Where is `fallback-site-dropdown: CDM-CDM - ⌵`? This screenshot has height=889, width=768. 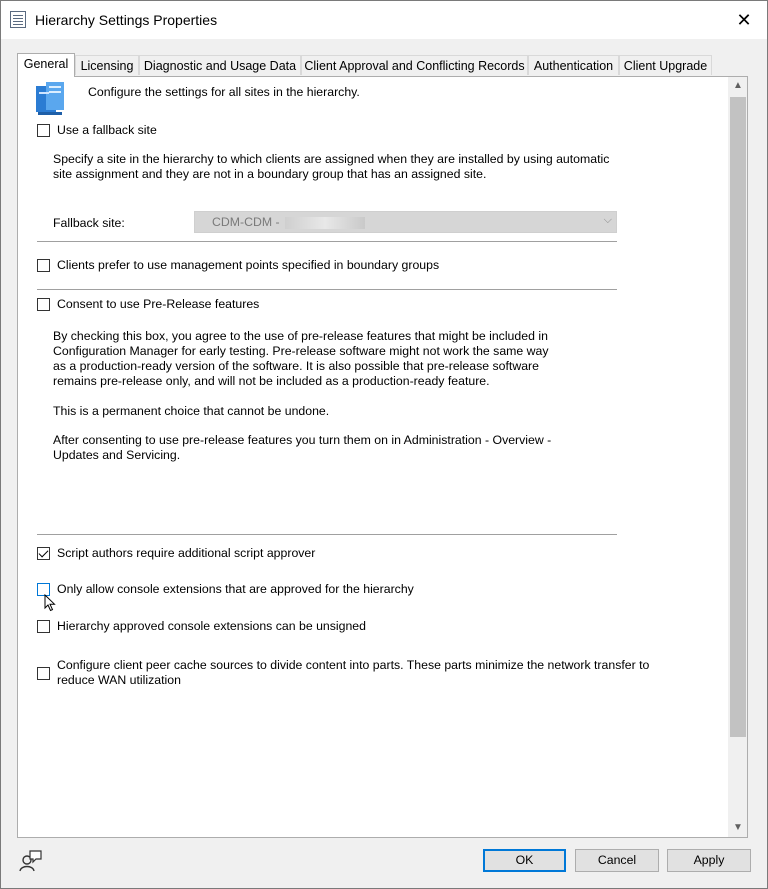 fallback-site-dropdown: CDM-CDM - ⌵ is located at coordinates (405, 222).